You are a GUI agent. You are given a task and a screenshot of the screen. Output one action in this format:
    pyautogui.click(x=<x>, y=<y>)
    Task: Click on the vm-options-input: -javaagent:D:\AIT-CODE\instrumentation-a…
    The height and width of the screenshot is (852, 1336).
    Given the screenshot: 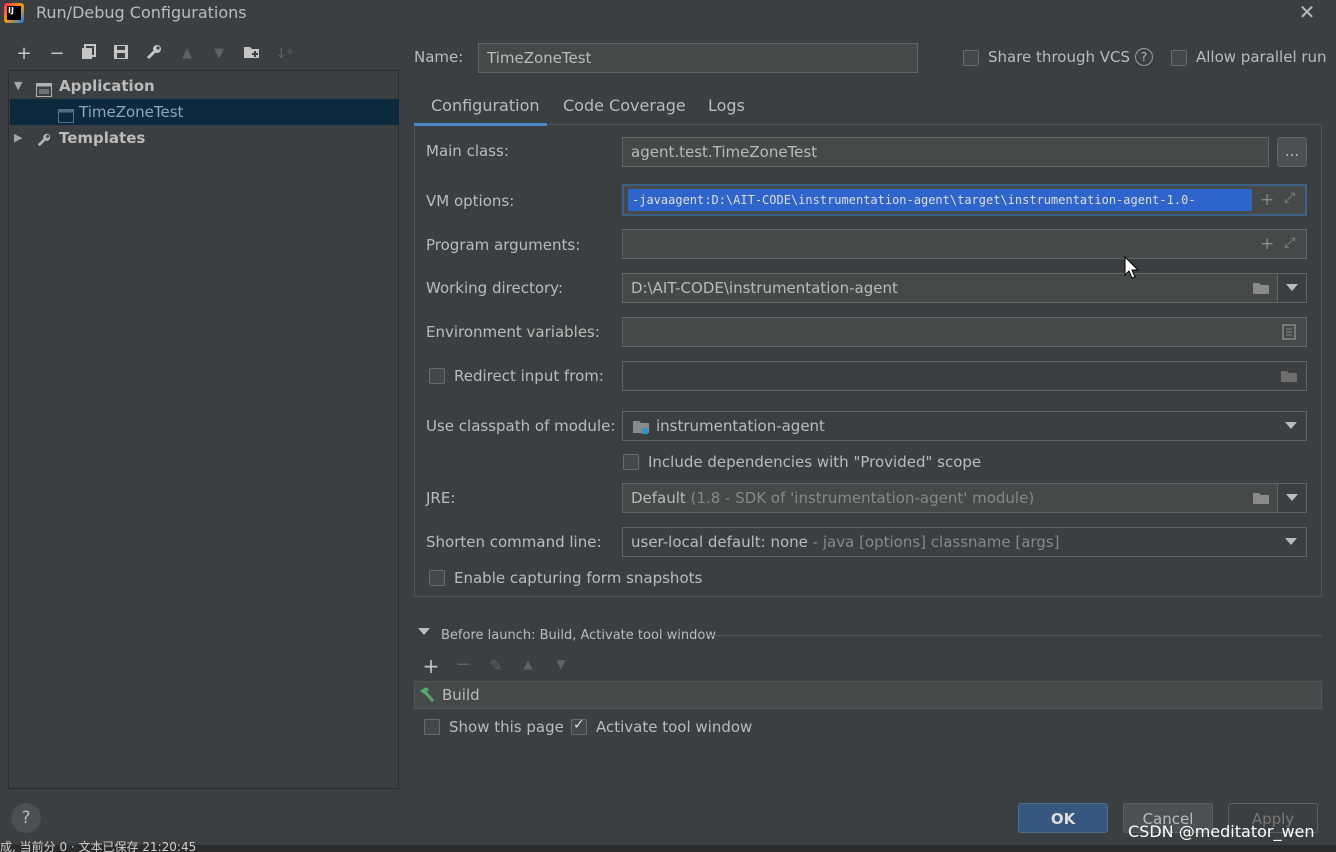 What is the action you would take?
    pyautogui.click(x=964, y=200)
    